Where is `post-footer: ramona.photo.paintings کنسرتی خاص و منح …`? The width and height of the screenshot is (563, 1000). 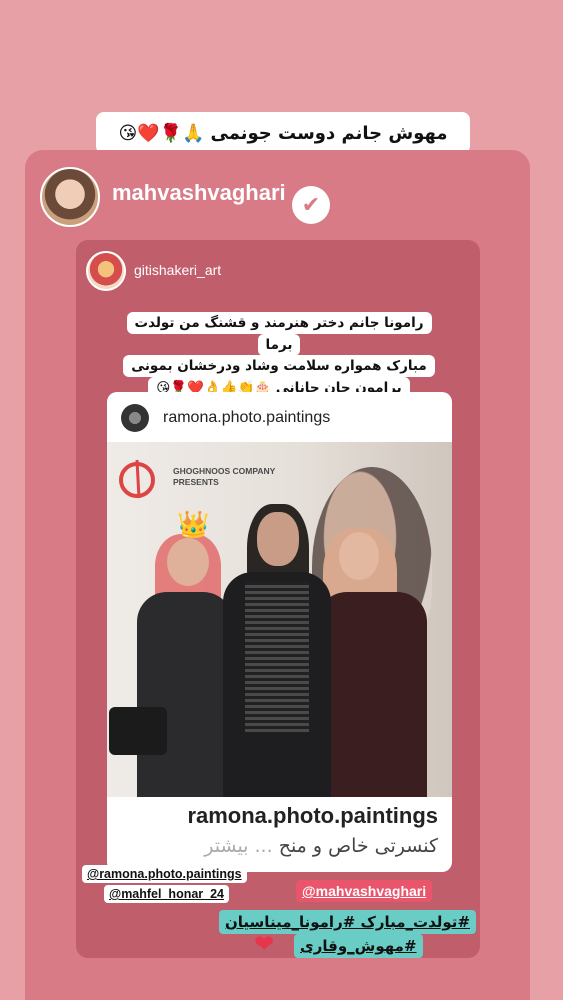
post-footer: ramona.photo.paintings کنسرتی خاص و منح … is located at coordinates (279, 834).